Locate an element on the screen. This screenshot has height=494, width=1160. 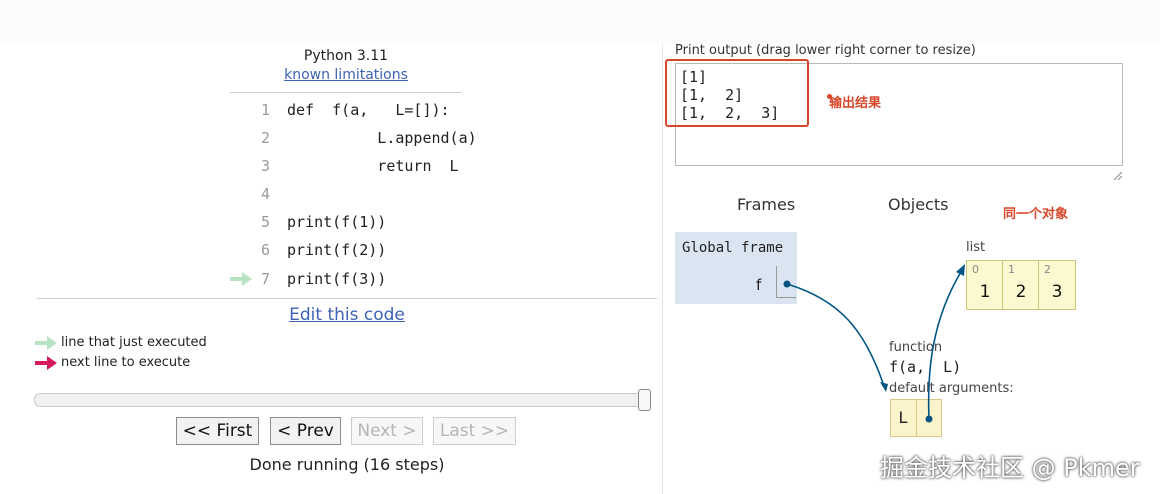
pointer-arrow-f-to-function is located at coordinates (835, 335).